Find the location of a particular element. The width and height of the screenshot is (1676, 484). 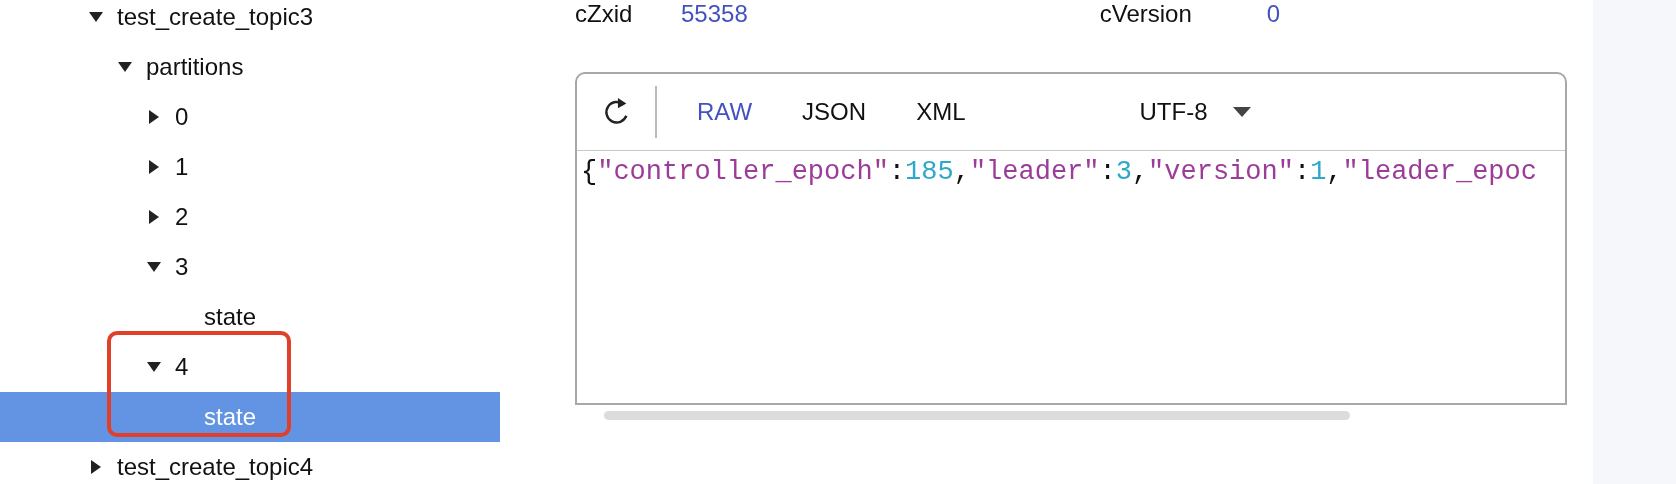

tree-item: 2 is located at coordinates (250, 217).